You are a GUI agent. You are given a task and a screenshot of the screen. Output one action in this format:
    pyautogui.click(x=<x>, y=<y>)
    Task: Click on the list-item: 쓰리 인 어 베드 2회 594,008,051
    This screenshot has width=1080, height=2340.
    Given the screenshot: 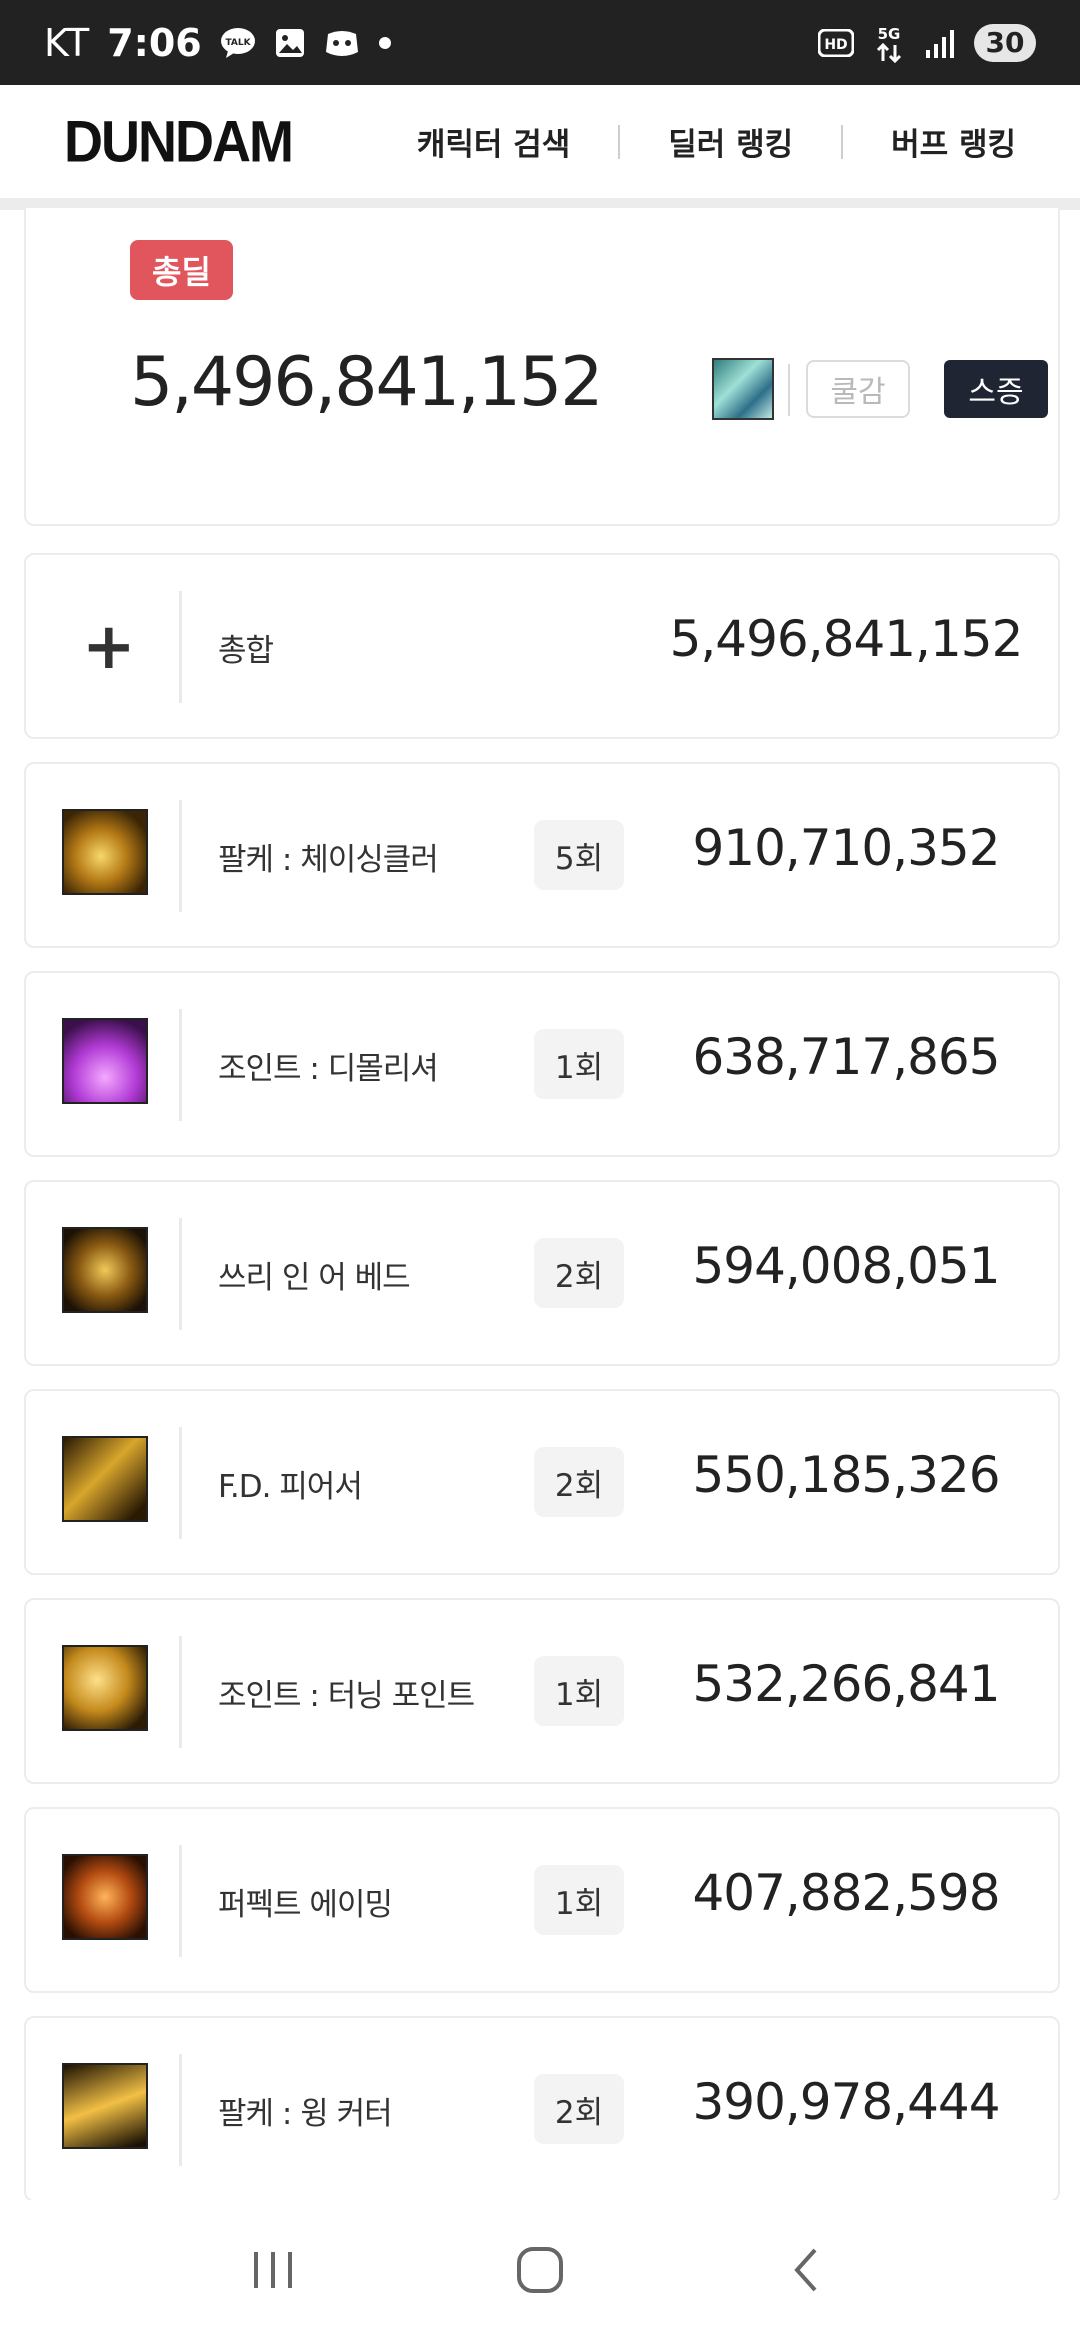 What is the action you would take?
    pyautogui.click(x=542, y=1273)
    